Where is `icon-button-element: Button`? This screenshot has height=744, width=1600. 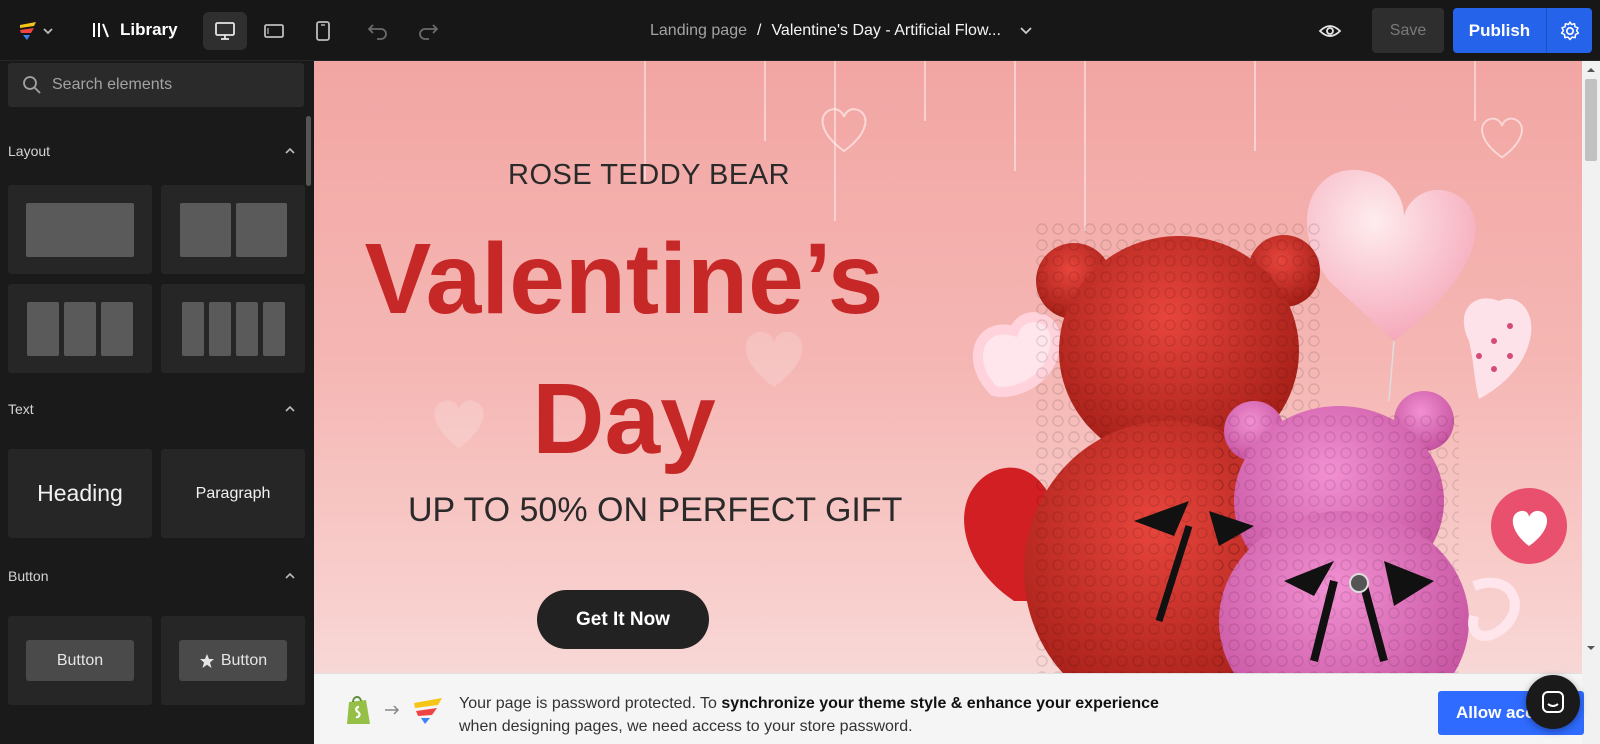 icon-button-element: Button is located at coordinates (233, 660).